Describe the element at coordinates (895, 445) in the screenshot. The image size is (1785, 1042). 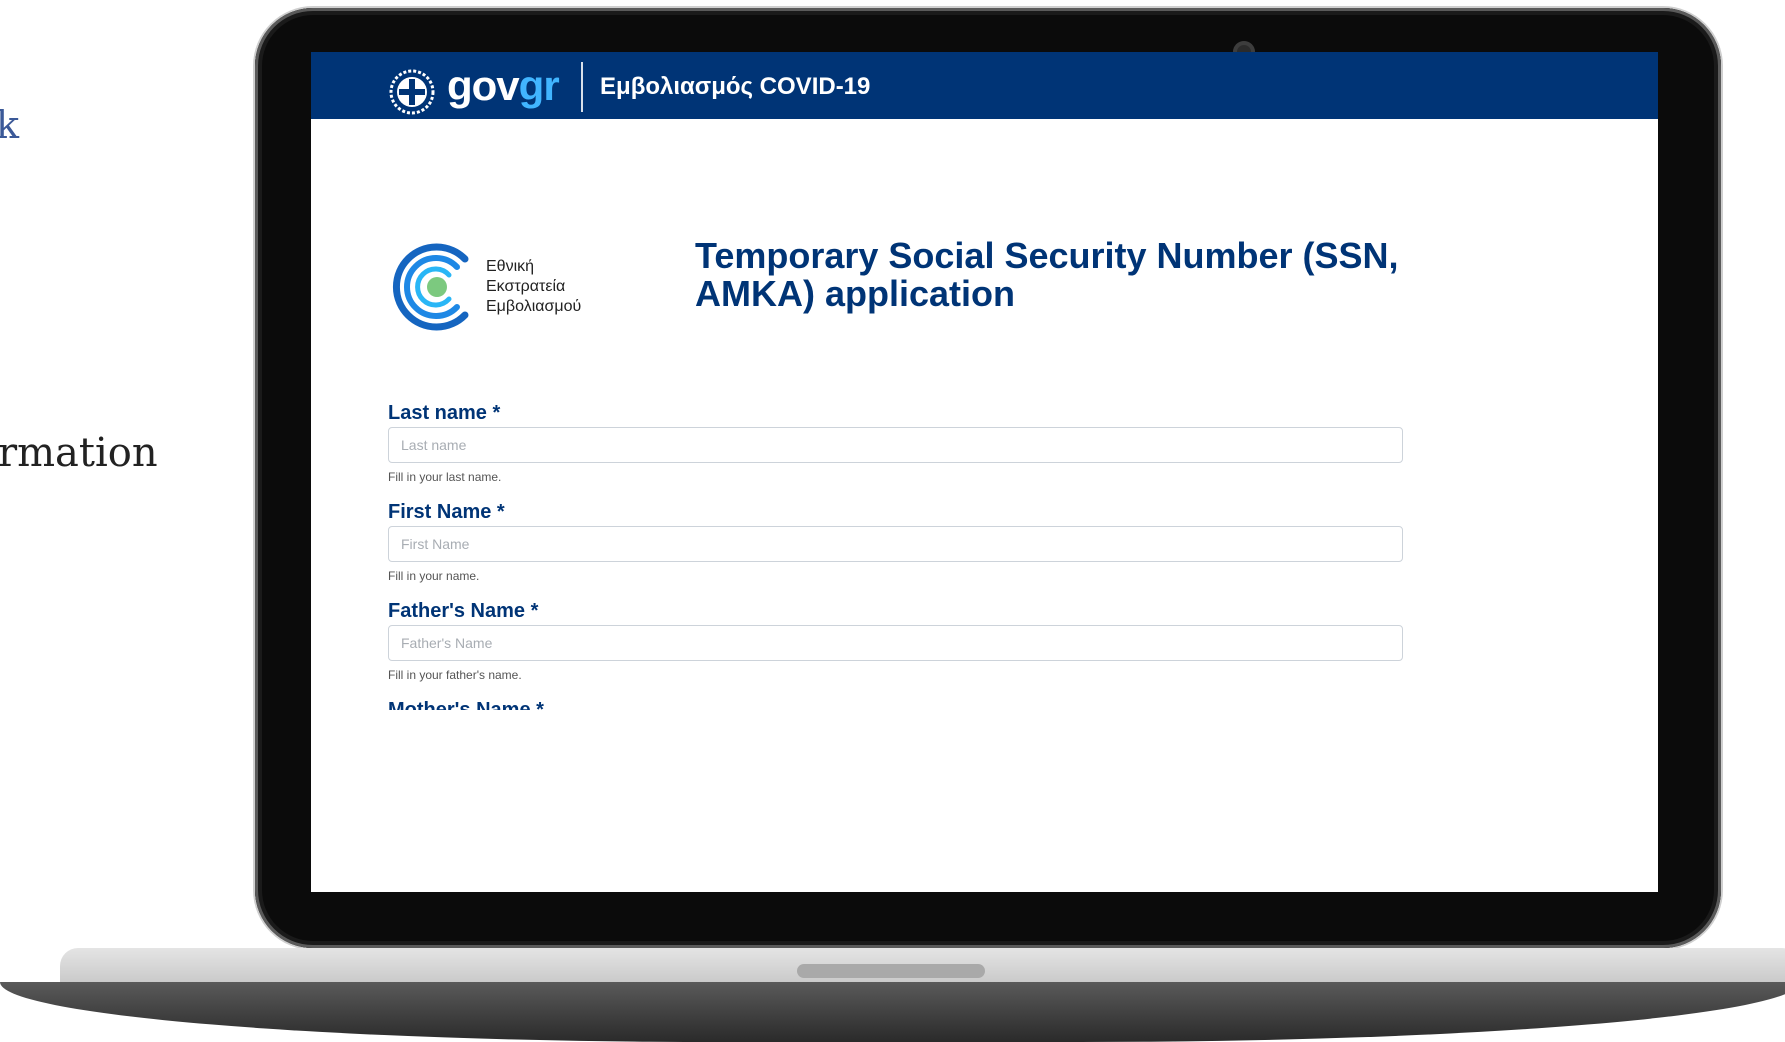
I see `last-name-input` at that location.